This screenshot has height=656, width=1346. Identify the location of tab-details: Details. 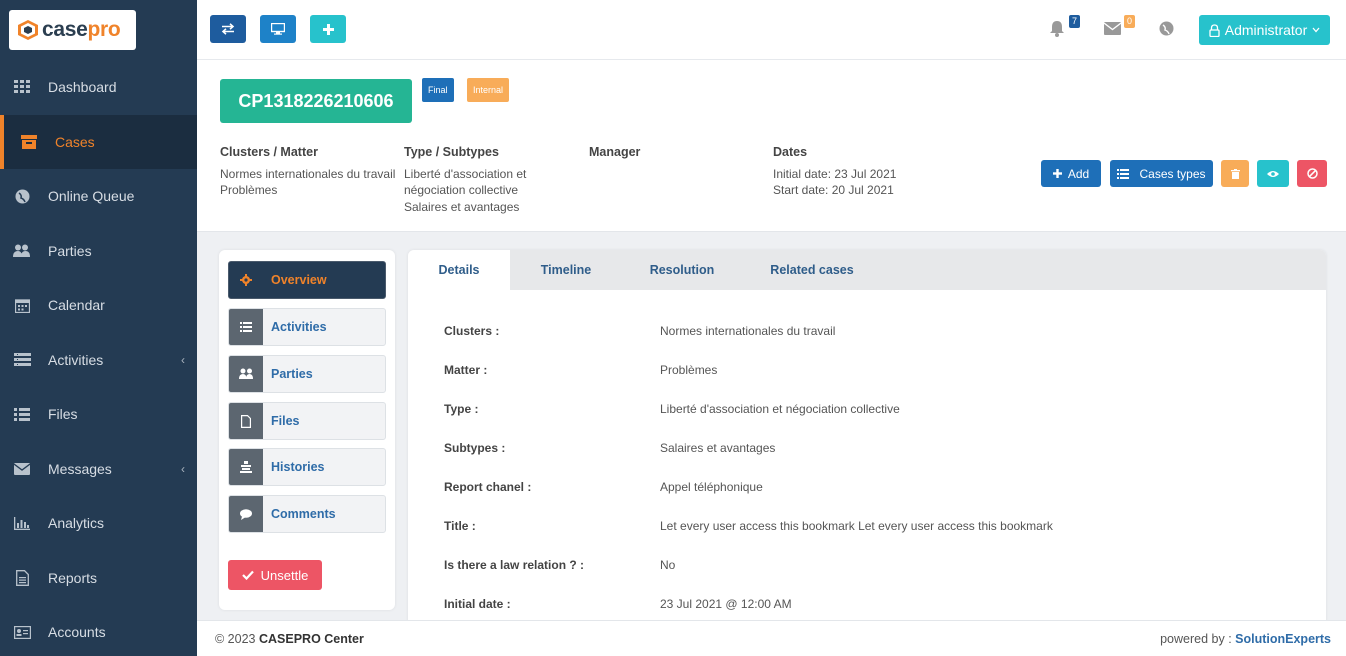
(459, 270).